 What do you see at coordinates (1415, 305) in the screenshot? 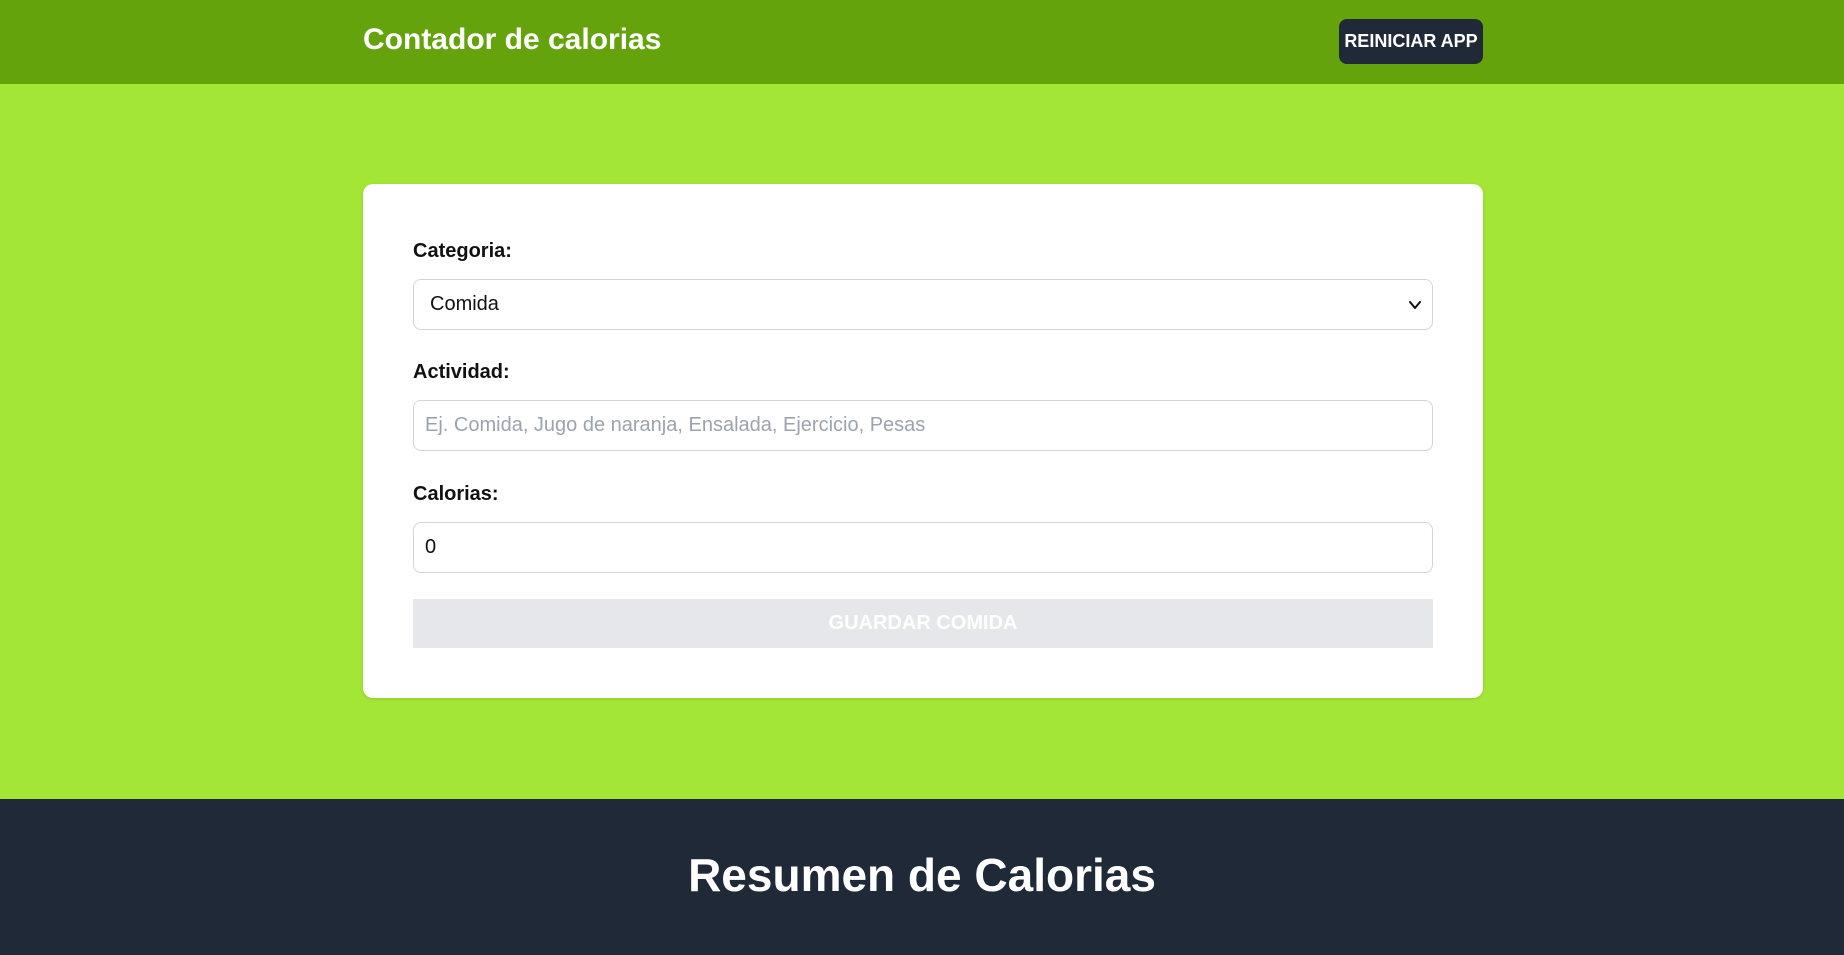
I see `chevron-down-icon` at bounding box center [1415, 305].